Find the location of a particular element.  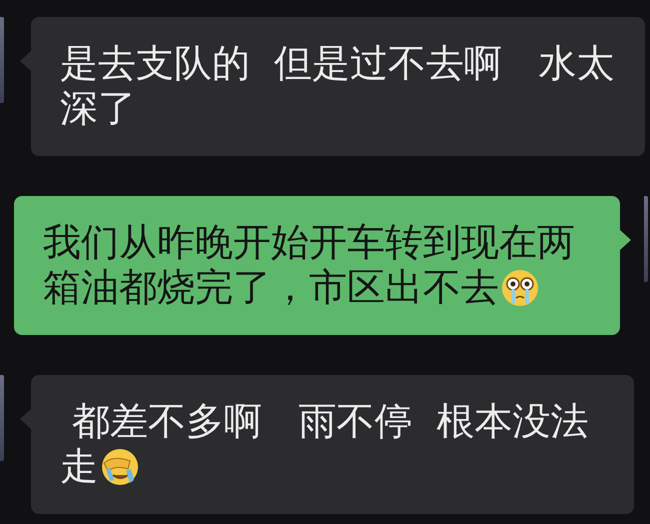

message-text: 都差不多啊 雨不停 根本没法 is located at coordinates (329, 421).